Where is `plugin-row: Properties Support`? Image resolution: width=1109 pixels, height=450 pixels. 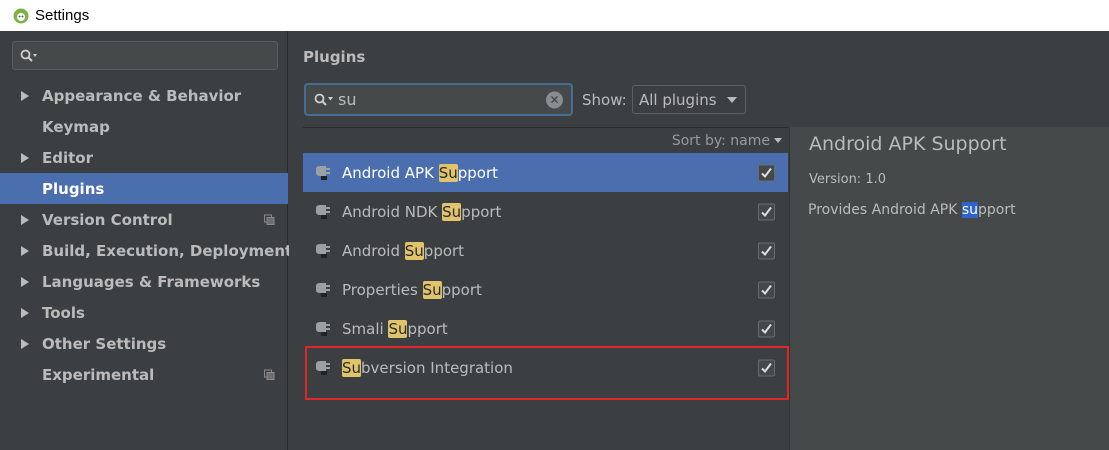
plugin-row: Properties Support is located at coordinates (545, 289).